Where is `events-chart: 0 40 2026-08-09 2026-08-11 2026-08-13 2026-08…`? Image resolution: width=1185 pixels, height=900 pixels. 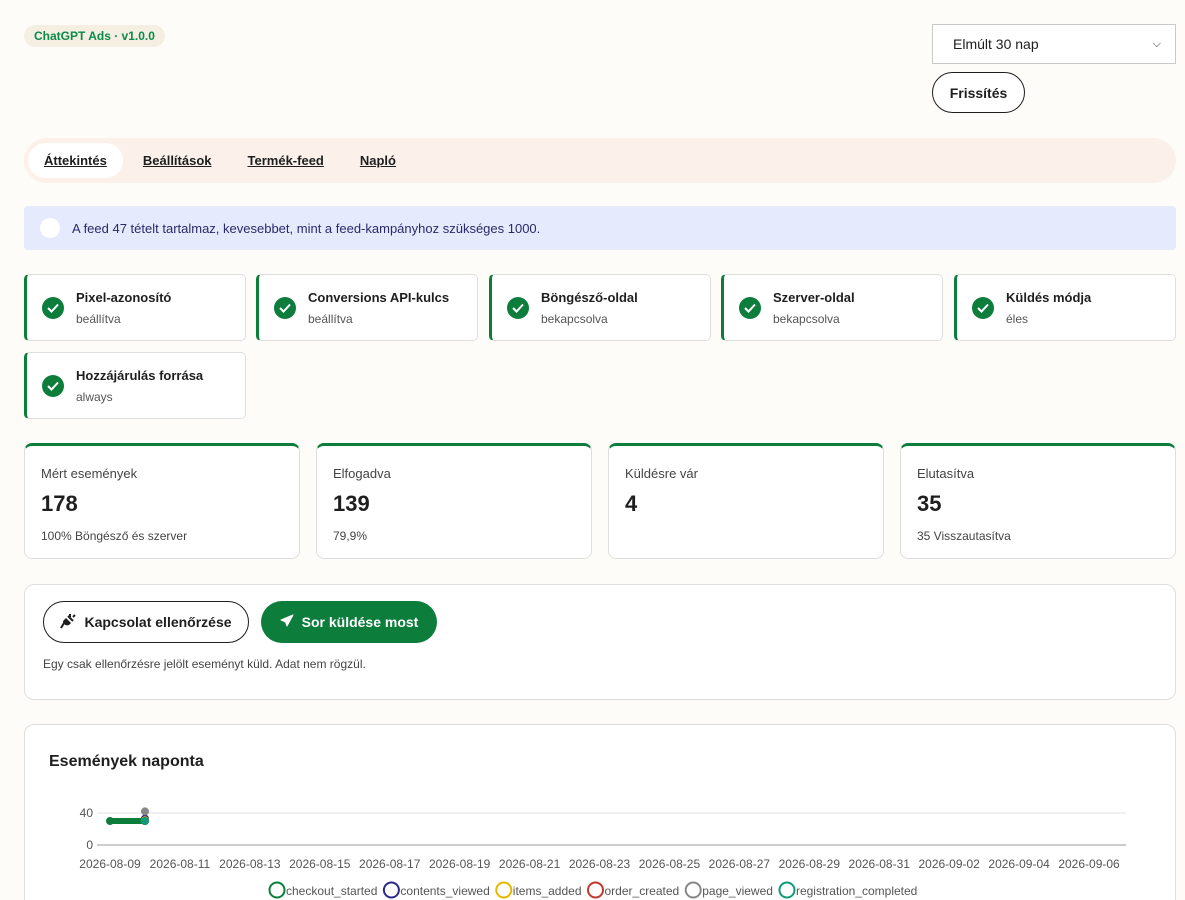 events-chart: 0 40 2026-08-09 2026-08-11 2026-08-13 2026-08… is located at coordinates (602, 852).